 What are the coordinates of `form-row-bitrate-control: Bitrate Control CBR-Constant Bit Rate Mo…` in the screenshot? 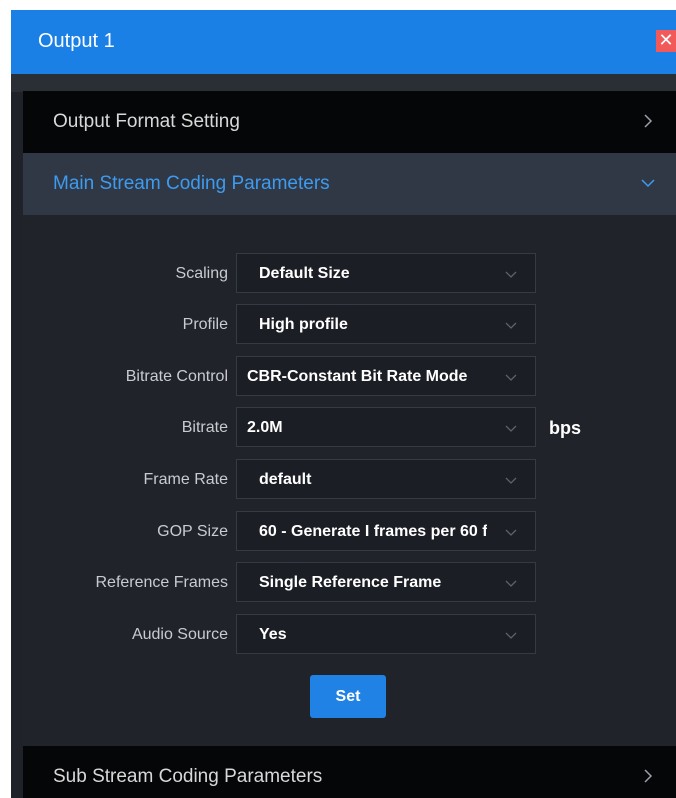 It's located at (349, 377).